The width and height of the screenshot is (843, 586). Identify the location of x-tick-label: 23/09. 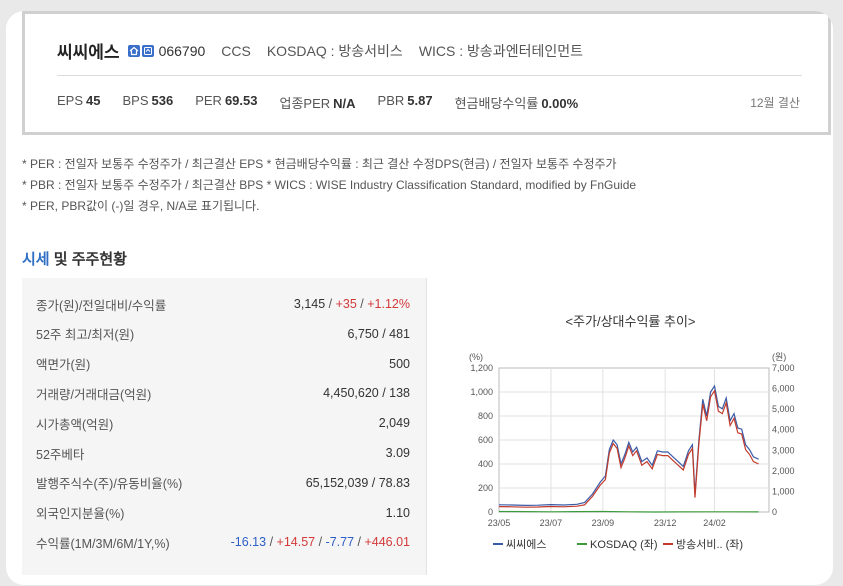
(603, 523).